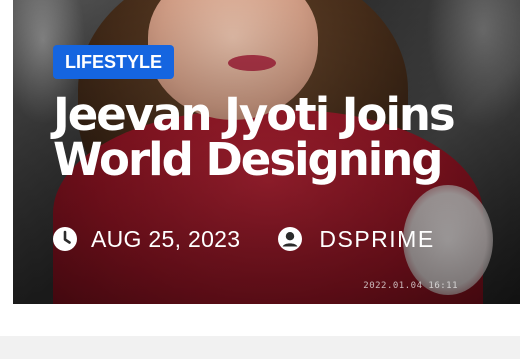 The height and width of the screenshot is (359, 520). I want to click on post-meta: AUG 25, 2023 DSPRIME, so click(244, 239).